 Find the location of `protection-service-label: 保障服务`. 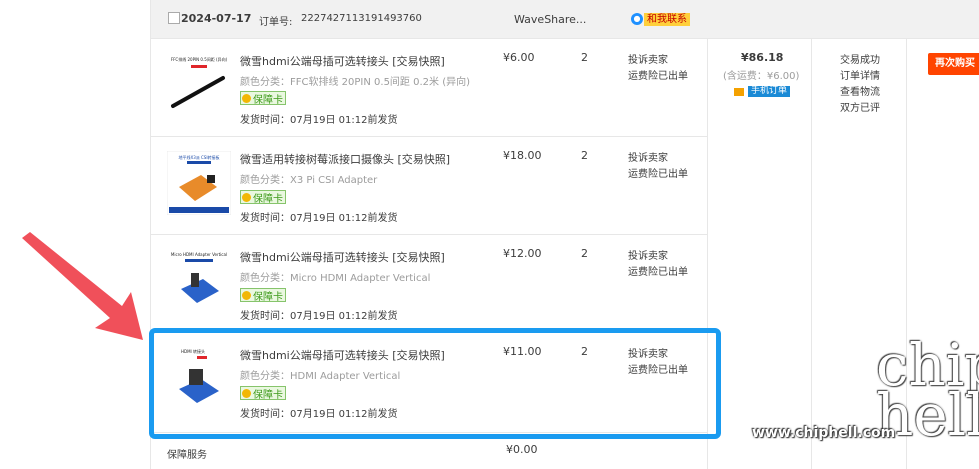

protection-service-label: 保障服务 is located at coordinates (187, 455).